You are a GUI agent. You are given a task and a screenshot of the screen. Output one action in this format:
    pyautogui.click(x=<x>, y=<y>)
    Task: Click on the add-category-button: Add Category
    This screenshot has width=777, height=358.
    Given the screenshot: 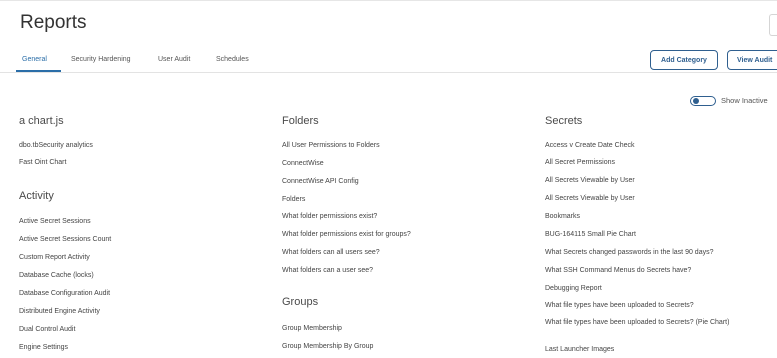 What is the action you would take?
    pyautogui.click(x=684, y=60)
    